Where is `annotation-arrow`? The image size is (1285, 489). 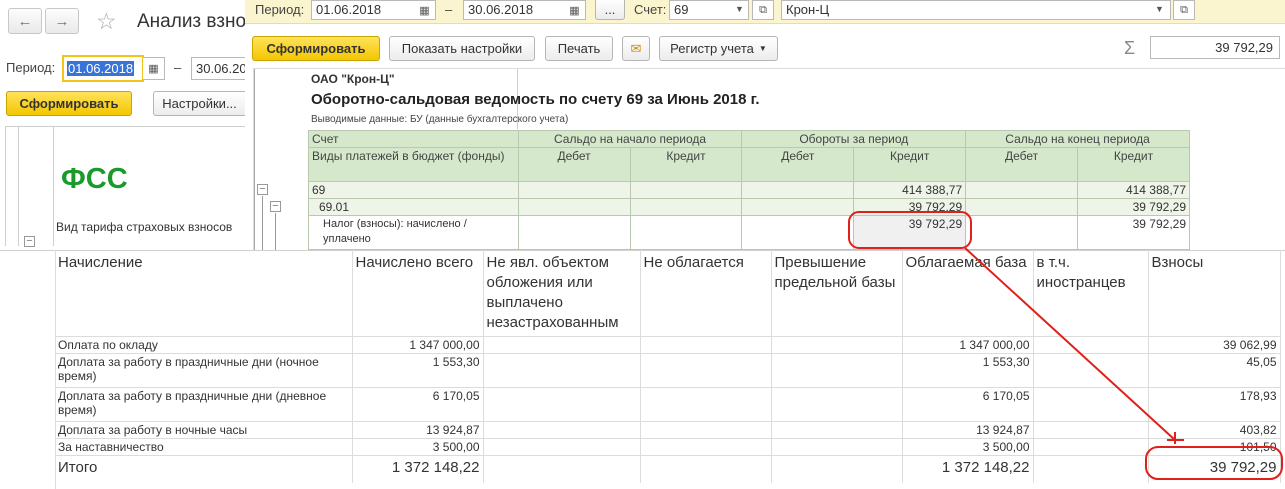
annotation-arrow is located at coordinates (1070, 344).